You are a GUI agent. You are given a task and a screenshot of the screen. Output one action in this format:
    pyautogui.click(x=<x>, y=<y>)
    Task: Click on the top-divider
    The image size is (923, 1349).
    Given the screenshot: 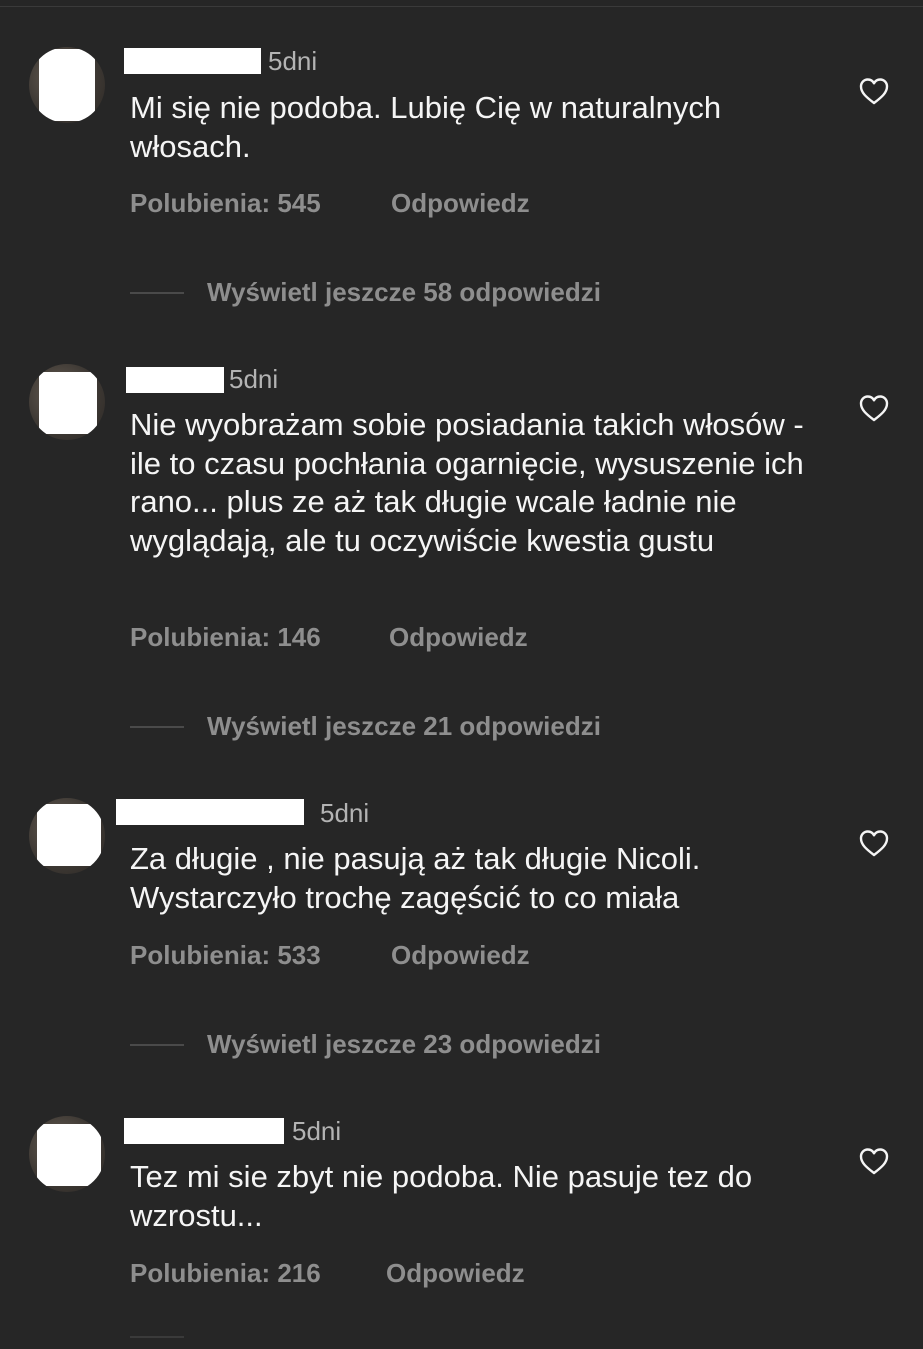 What is the action you would take?
    pyautogui.click(x=461, y=3)
    